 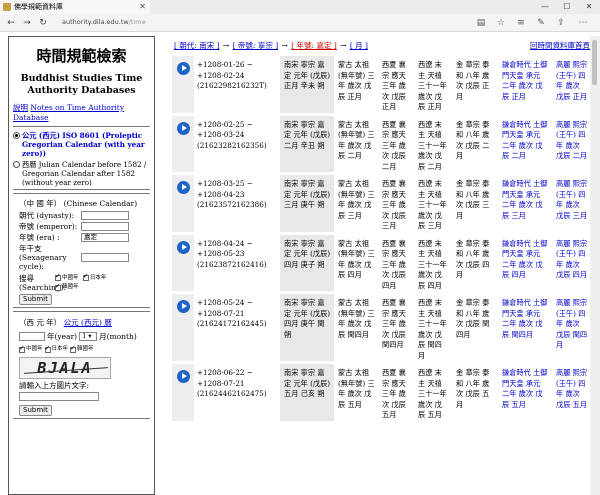 I want to click on check-japan-year, so click(x=85, y=276).